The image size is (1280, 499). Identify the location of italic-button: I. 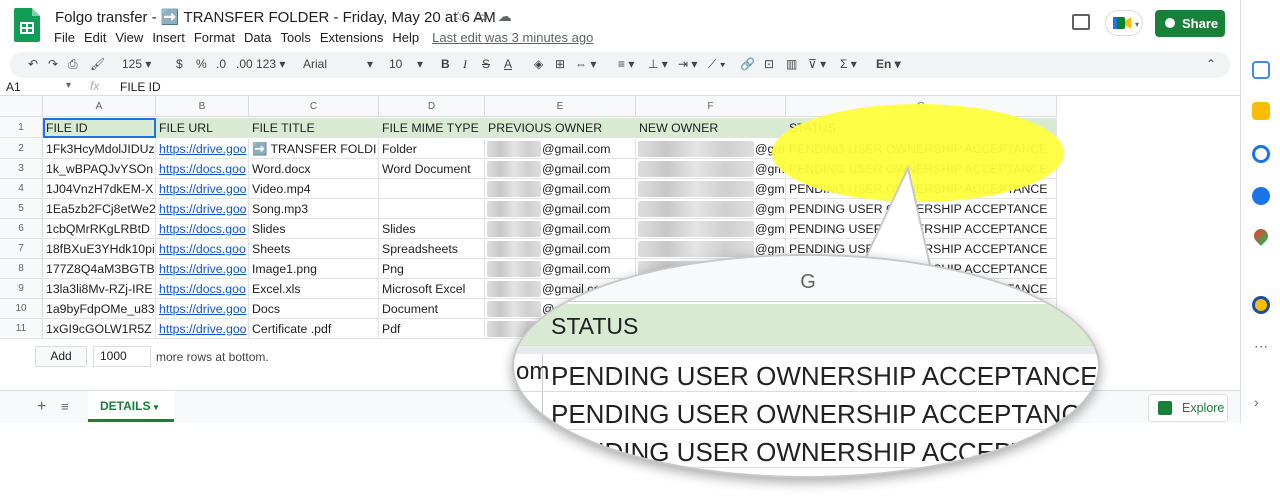
(465, 64).